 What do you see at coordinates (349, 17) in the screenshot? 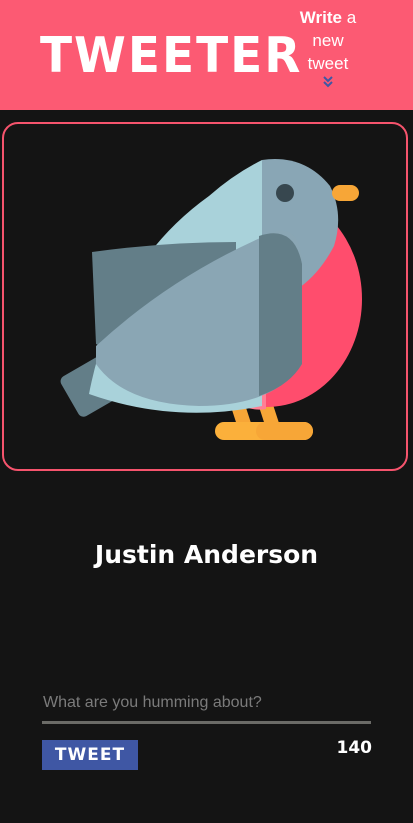
I see `write-link-a: a` at bounding box center [349, 17].